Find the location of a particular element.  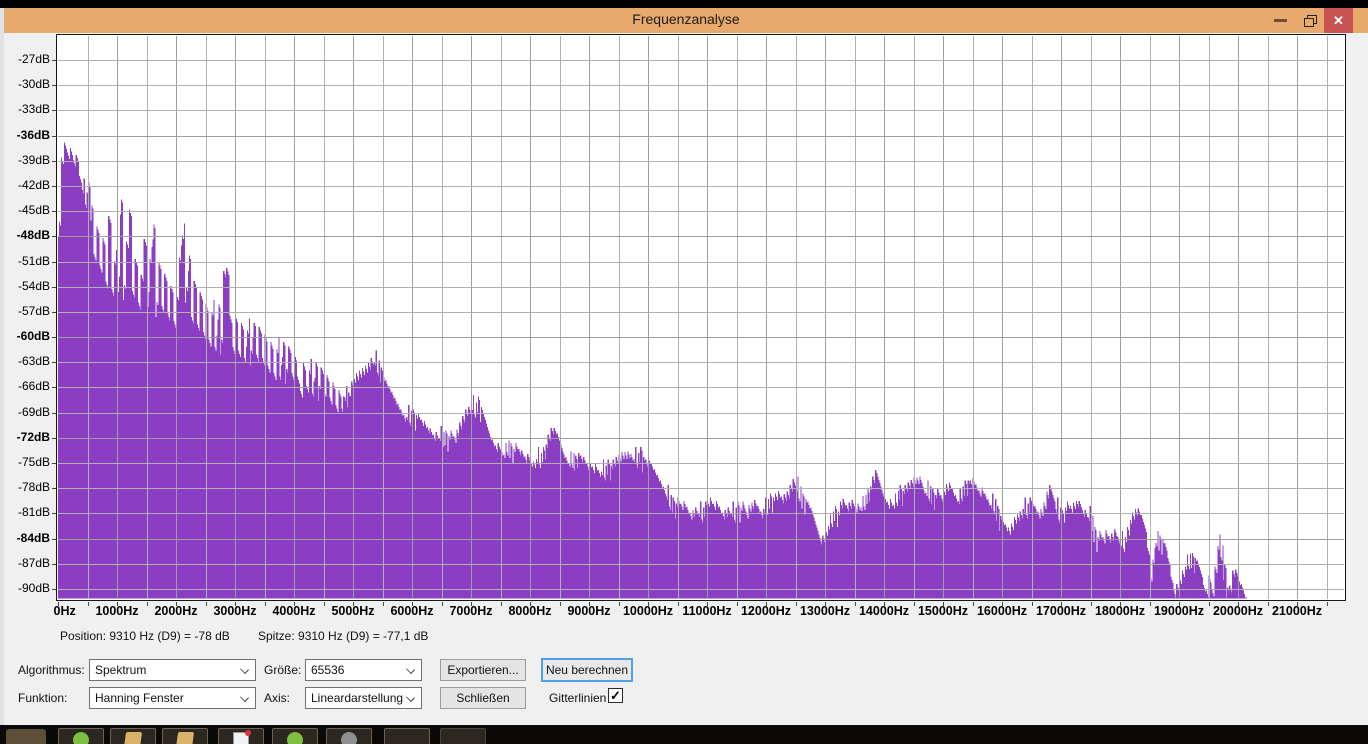

algorithm-combobox: Spektrum is located at coordinates (172, 670).